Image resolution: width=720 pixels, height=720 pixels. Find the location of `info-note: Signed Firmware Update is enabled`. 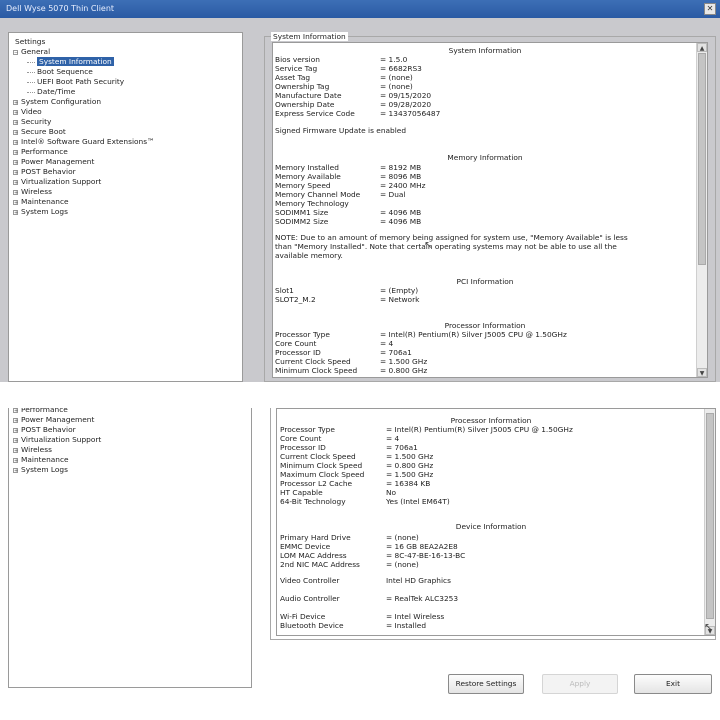

info-note: Signed Firmware Update is enabled is located at coordinates (341, 130).